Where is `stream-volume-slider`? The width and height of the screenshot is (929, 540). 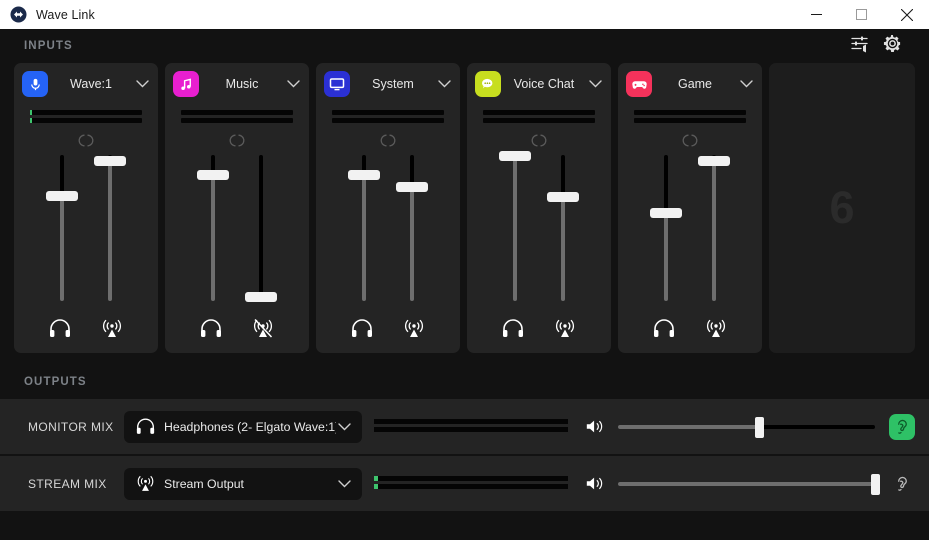
stream-volume-slider is located at coordinates (749, 484).